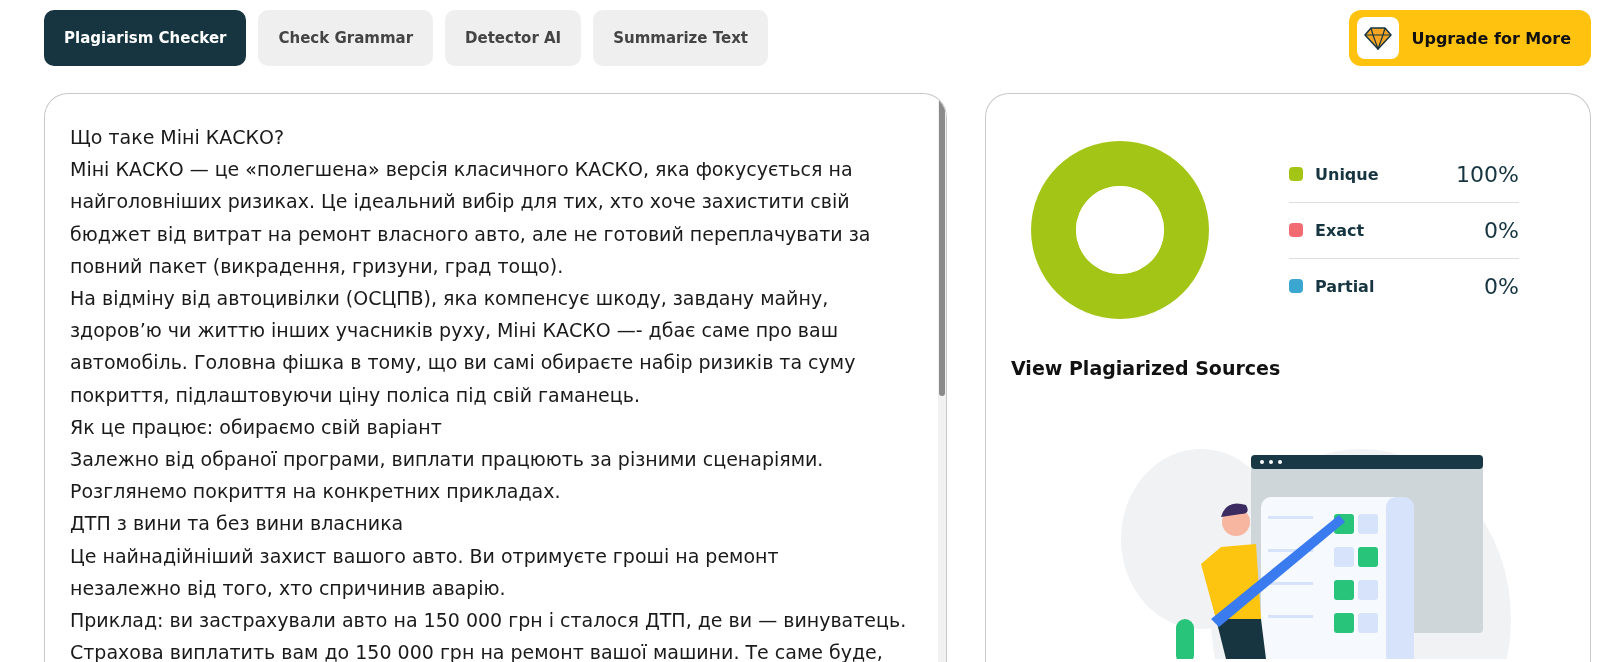  Describe the element at coordinates (1345, 286) in the screenshot. I see `legend-label: Partial` at that location.